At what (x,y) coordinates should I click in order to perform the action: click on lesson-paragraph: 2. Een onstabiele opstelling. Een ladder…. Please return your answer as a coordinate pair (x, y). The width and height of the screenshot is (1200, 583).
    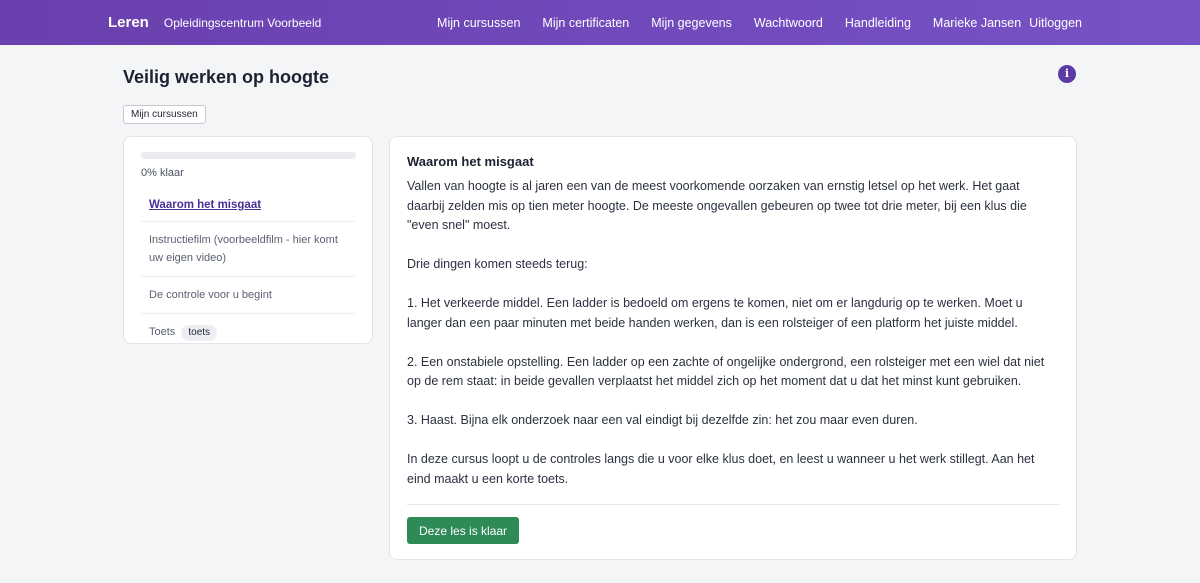
    Looking at the image, I should click on (726, 371).